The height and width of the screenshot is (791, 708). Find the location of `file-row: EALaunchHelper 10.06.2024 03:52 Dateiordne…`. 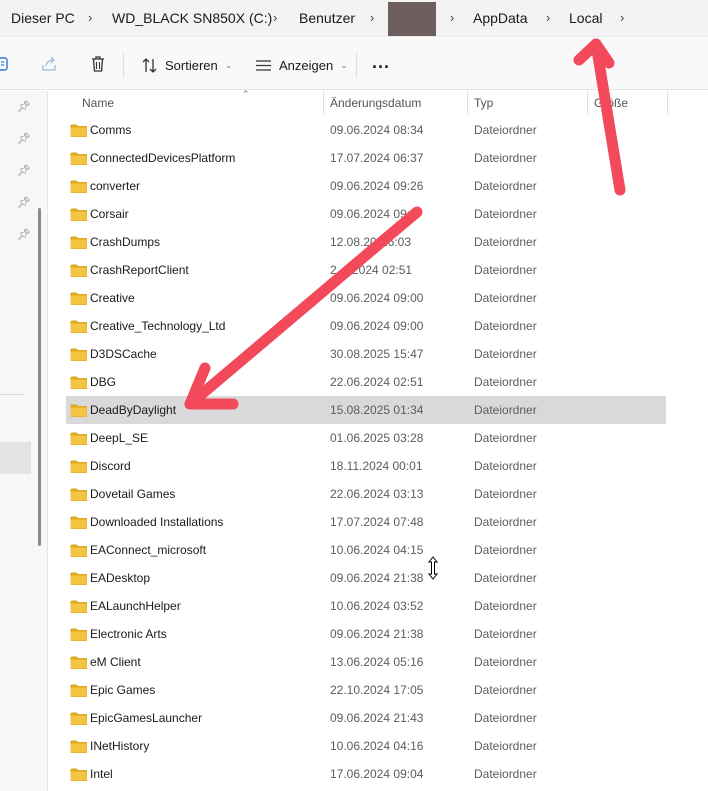

file-row: EALaunchHelper 10.06.2024 03:52 Dateiordne… is located at coordinates (366, 606).